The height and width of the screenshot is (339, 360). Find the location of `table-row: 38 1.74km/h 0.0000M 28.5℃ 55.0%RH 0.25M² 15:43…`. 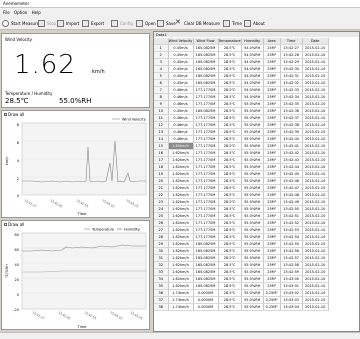

table-row: 38 1.74km/h 0.0000M 28.5℃ 55.0%RH 0.25M² 15:43… is located at coordinates (241, 307).